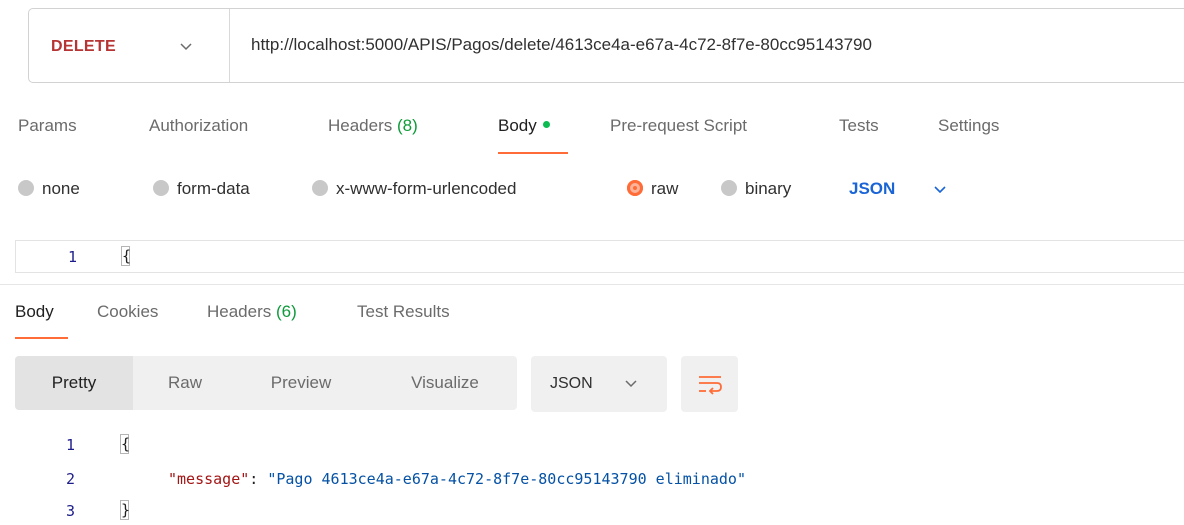  What do you see at coordinates (414, 189) in the screenshot?
I see `radio-x-www-form-urlencoded: x-www-form-urlencoded` at bounding box center [414, 189].